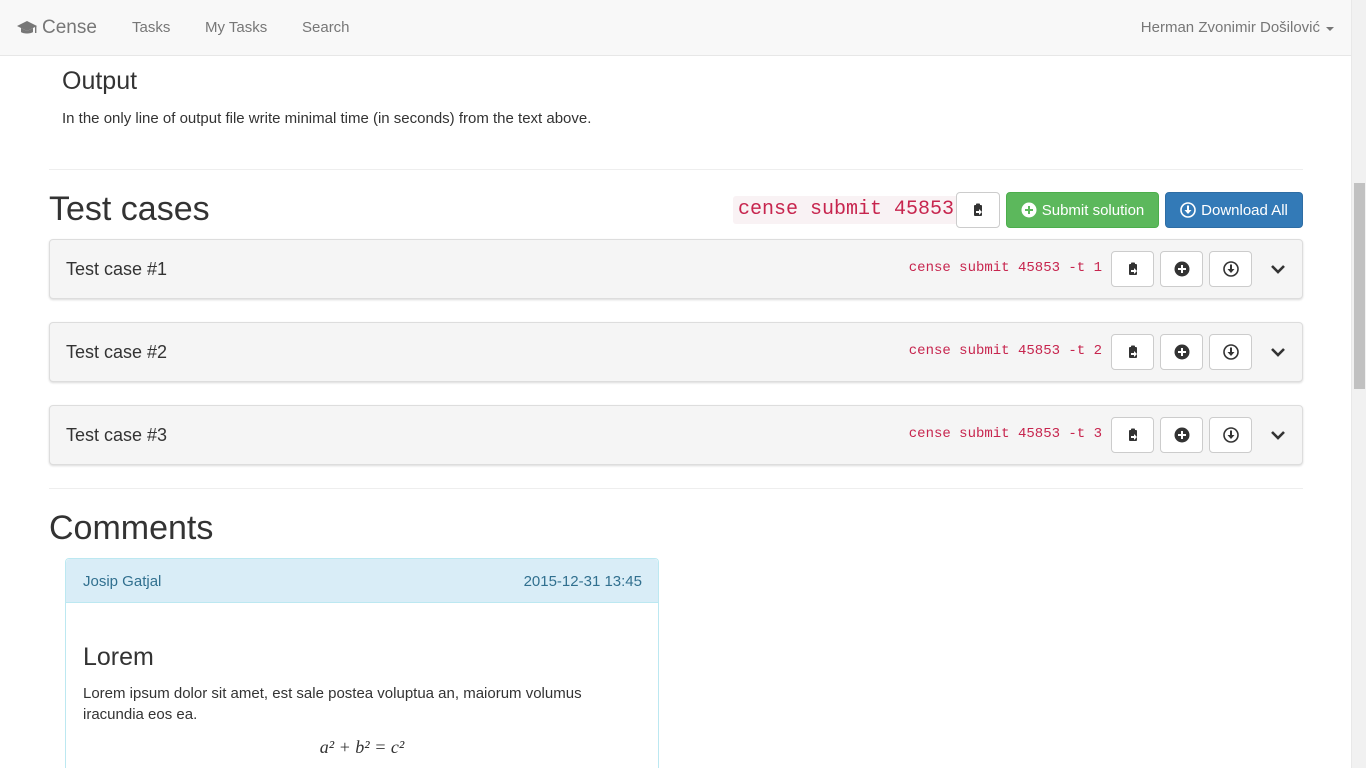 This screenshot has width=1366, height=768. I want to click on comment-heading: Lorem, so click(118, 657).